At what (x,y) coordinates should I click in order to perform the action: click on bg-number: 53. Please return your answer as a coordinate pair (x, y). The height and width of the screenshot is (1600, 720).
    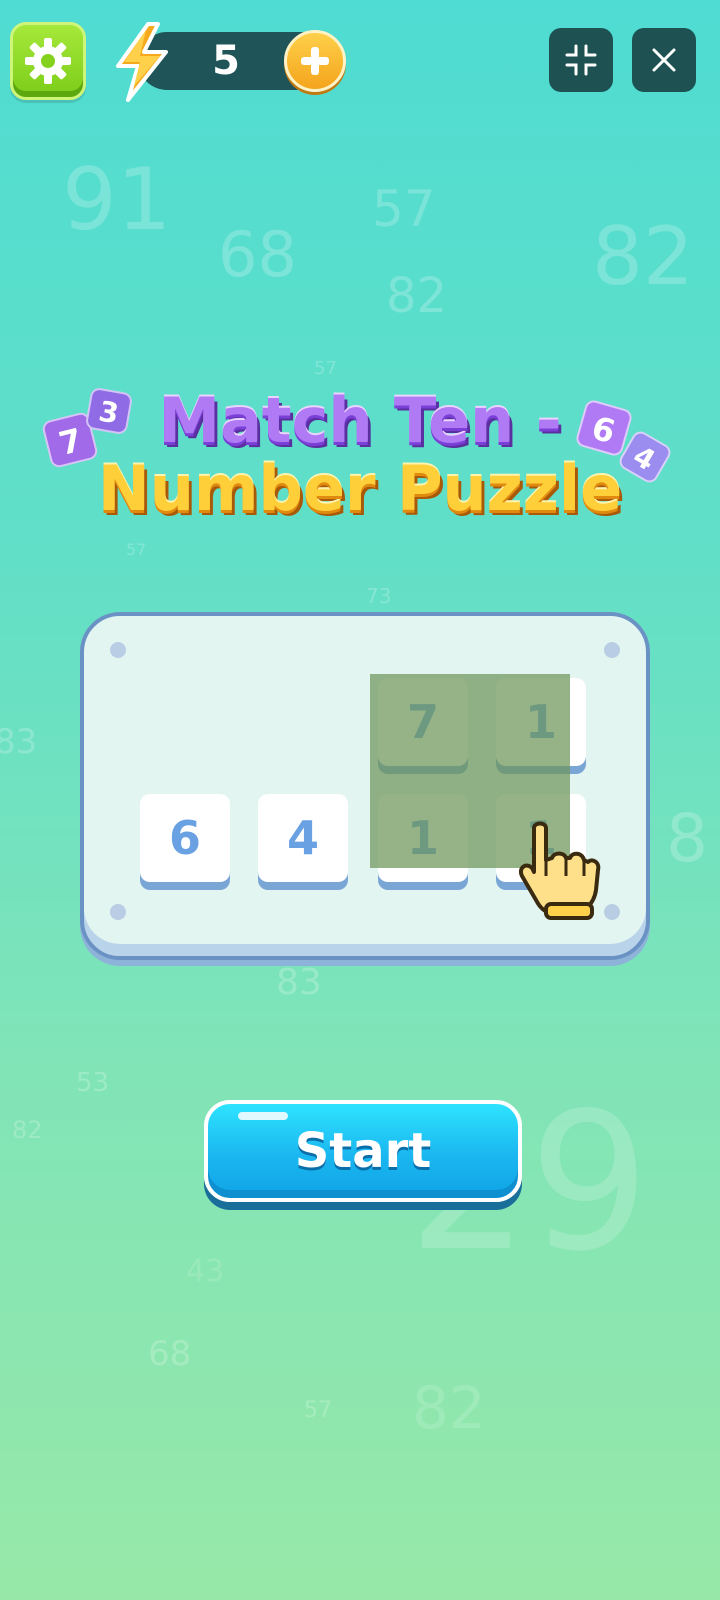
    Looking at the image, I should click on (93, 1083).